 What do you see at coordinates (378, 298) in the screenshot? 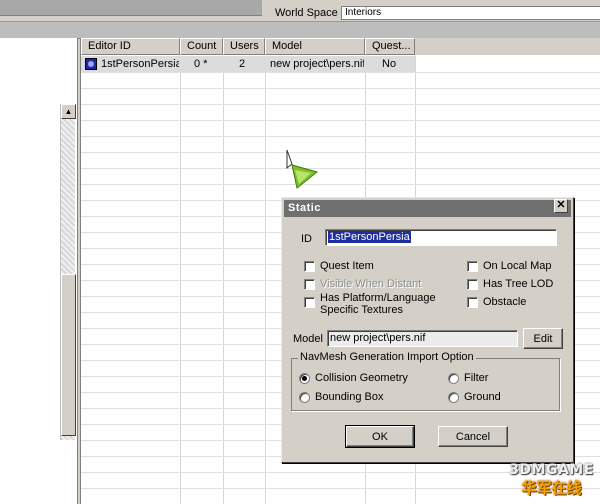
I see `has-platform-label-line1: Has Platform/Language` at bounding box center [378, 298].